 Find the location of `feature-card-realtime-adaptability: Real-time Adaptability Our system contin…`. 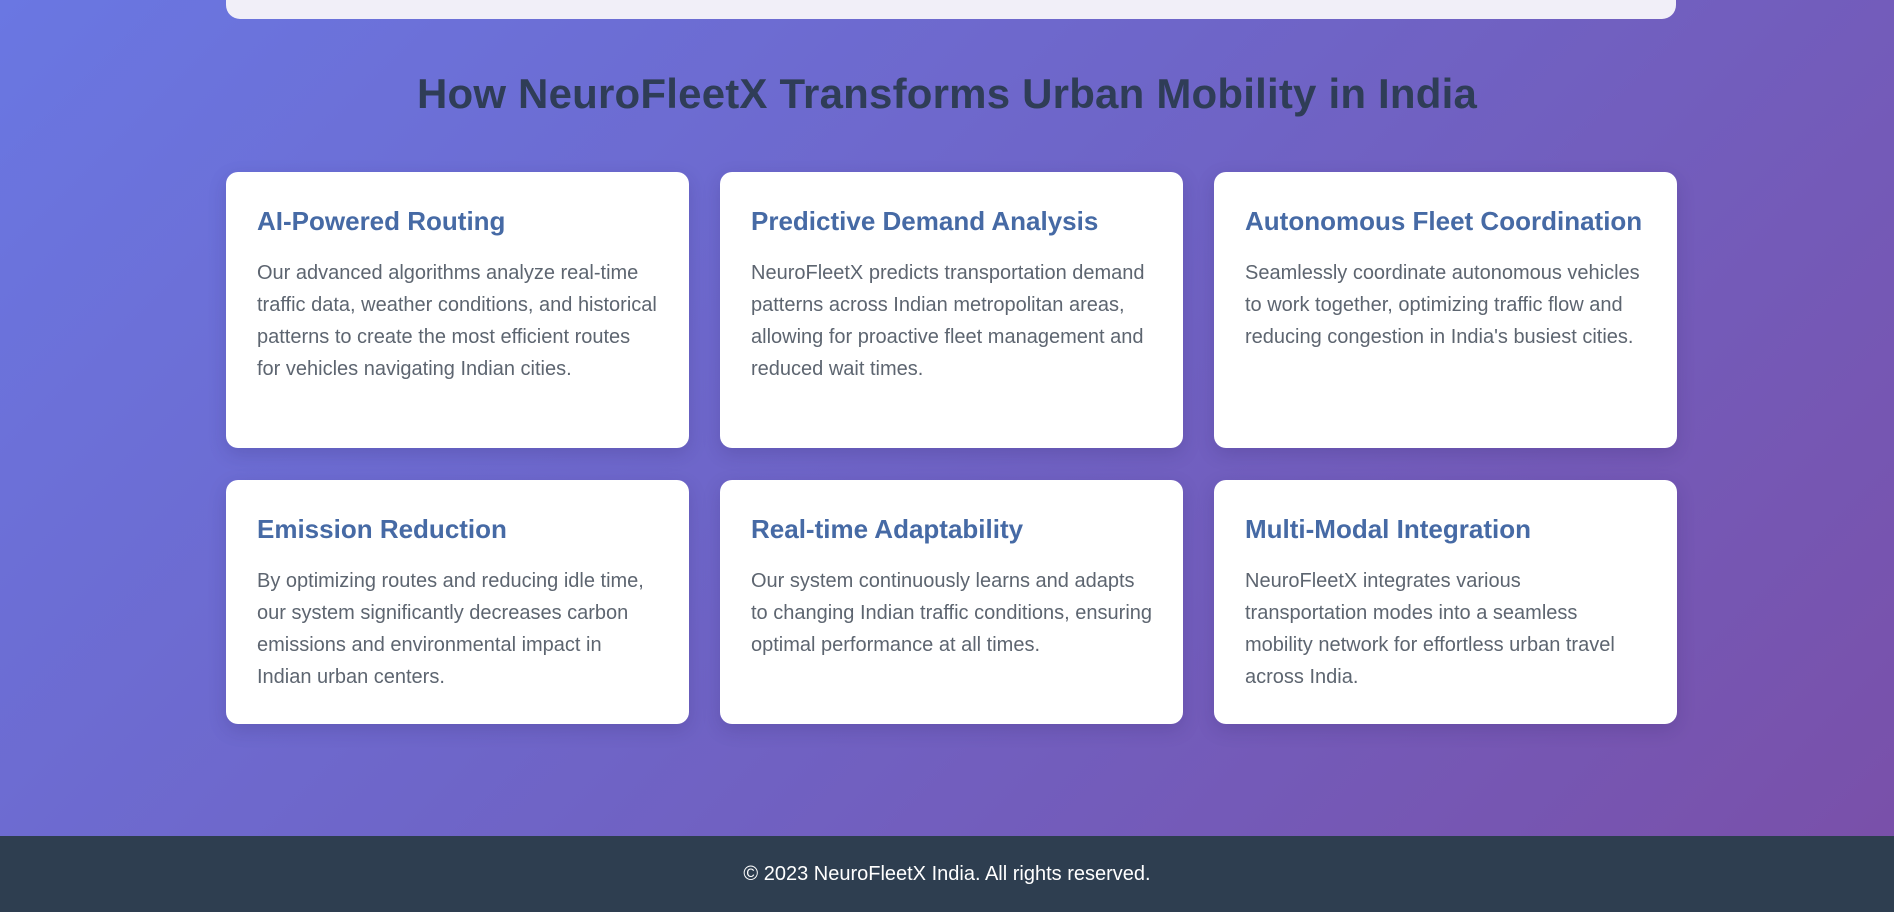

feature-card-realtime-adaptability: Real-time Adaptability Our system contin… is located at coordinates (951, 602).